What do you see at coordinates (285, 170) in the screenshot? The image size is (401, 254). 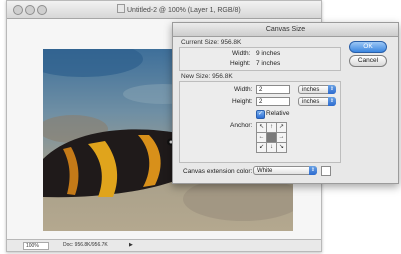 I see `extension-color-select: White ⇕` at bounding box center [285, 170].